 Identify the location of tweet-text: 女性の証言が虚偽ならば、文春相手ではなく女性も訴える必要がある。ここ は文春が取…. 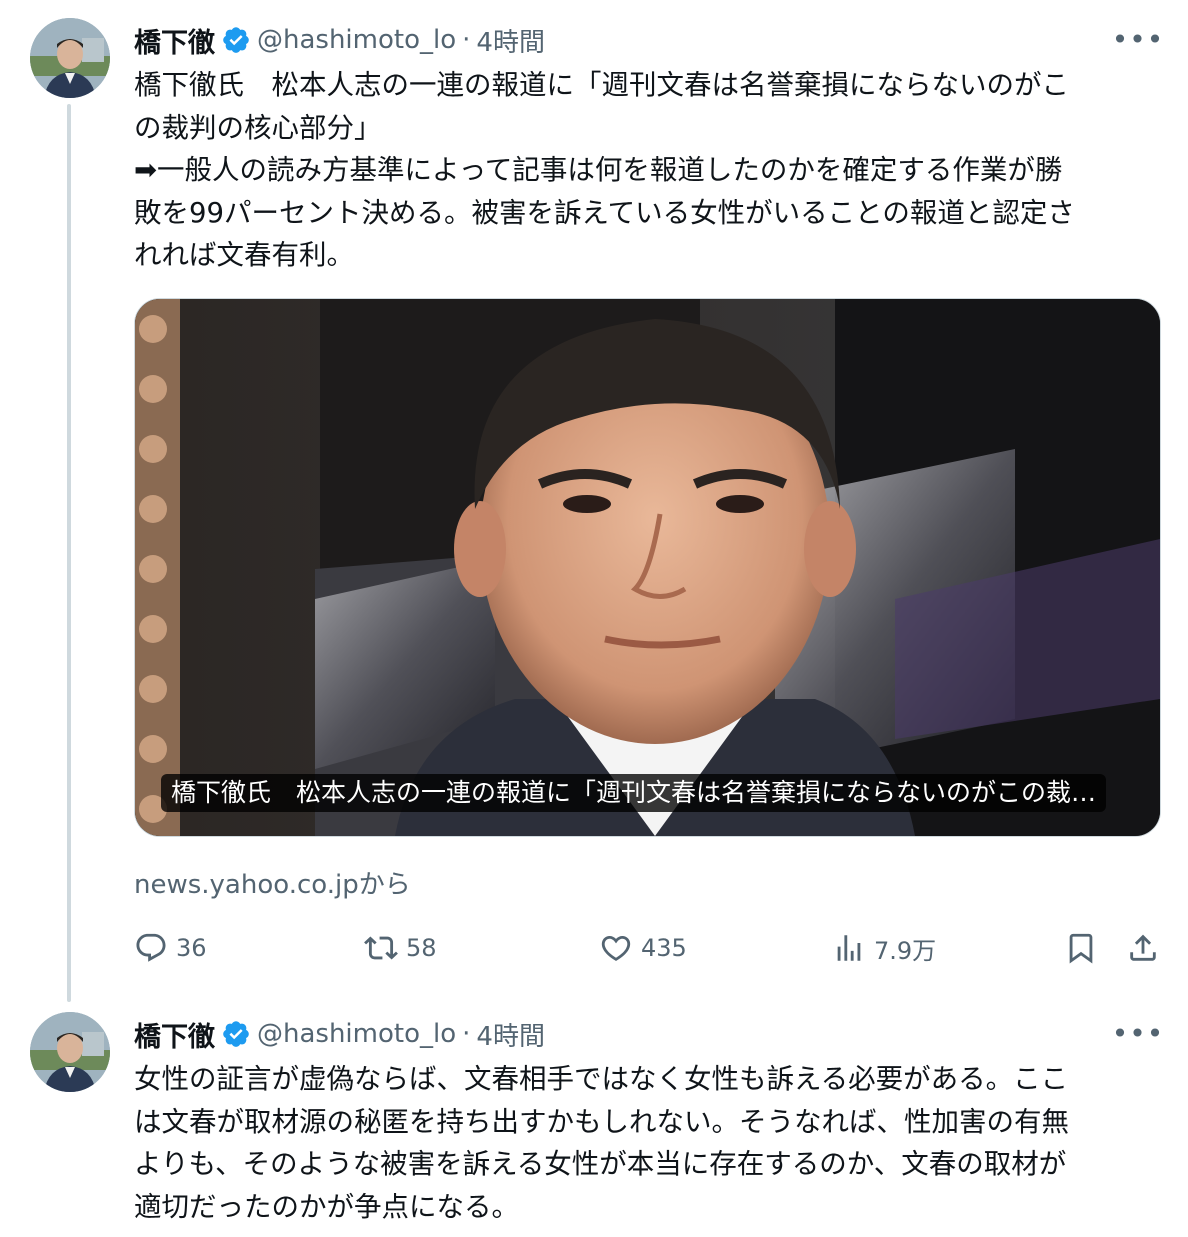
(649, 1143).